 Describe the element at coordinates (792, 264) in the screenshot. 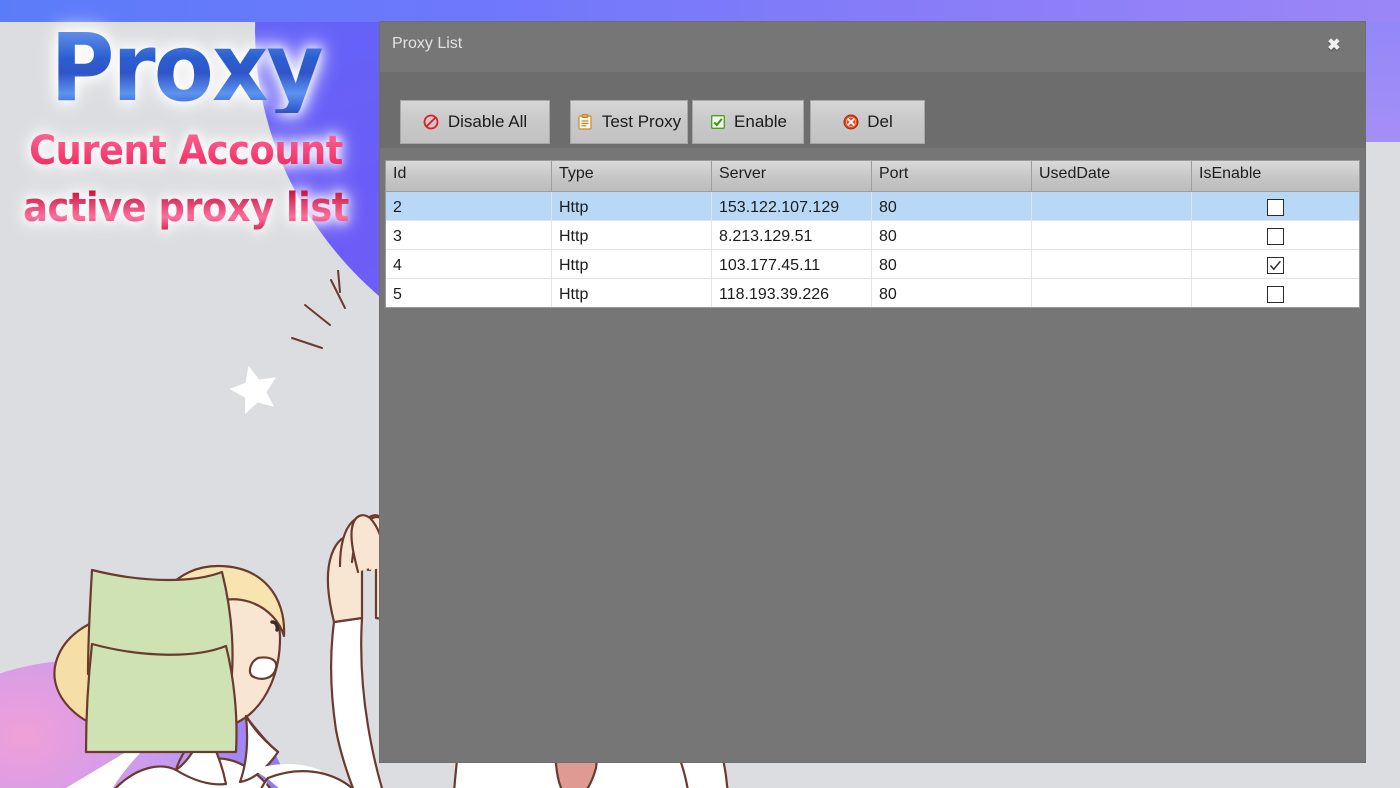

I see `cell-server: 103.177.45.11` at that location.